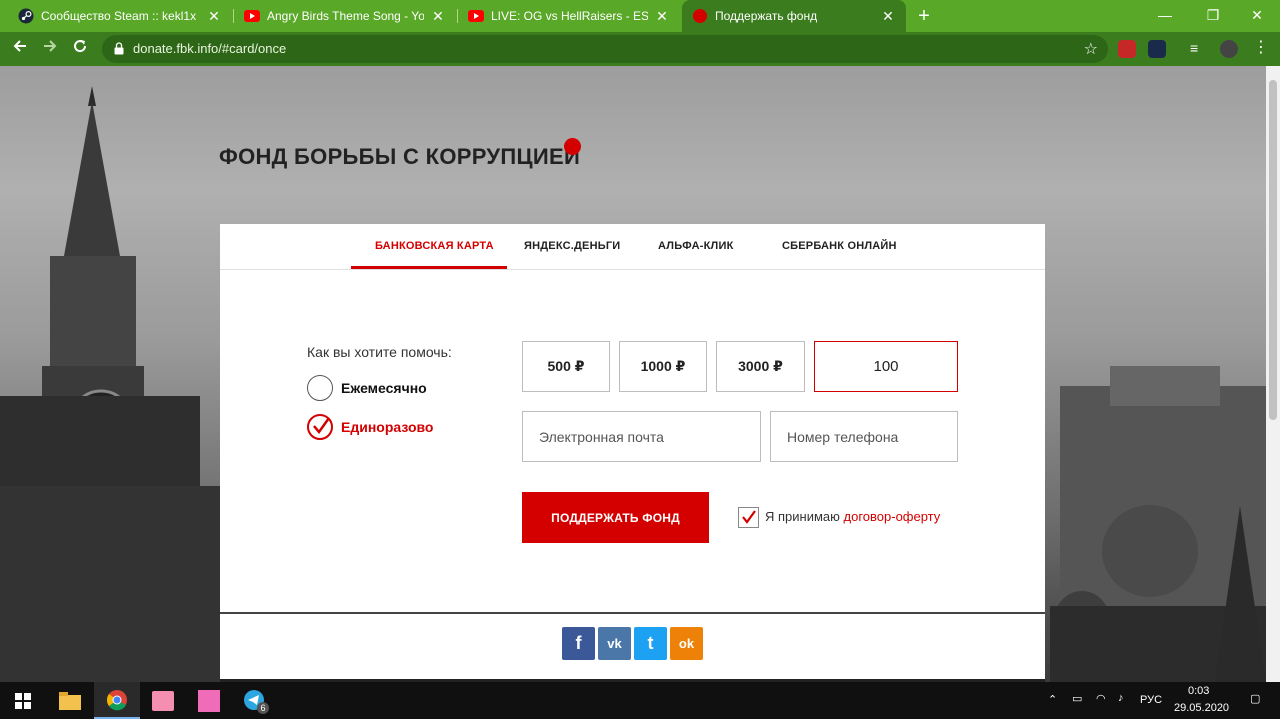 This screenshot has width=1280, height=719. I want to click on wifi-icon: ◠, so click(1101, 698).